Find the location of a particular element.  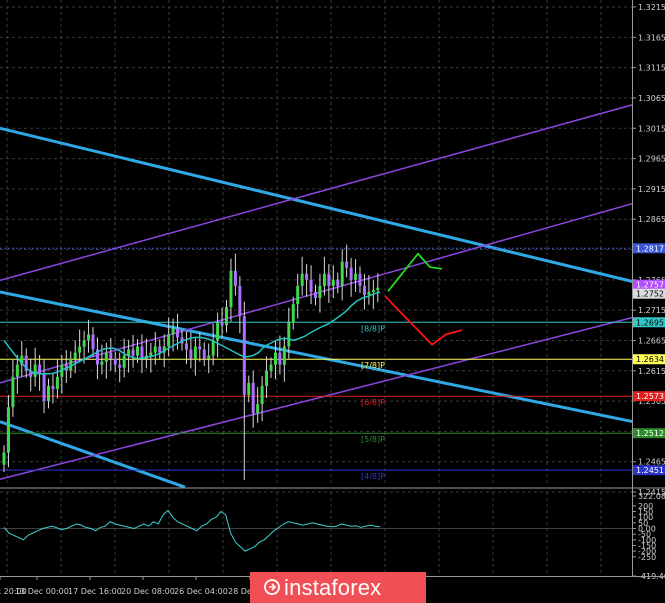

price-tick-label-7: 1.2865 is located at coordinates (651, 219).